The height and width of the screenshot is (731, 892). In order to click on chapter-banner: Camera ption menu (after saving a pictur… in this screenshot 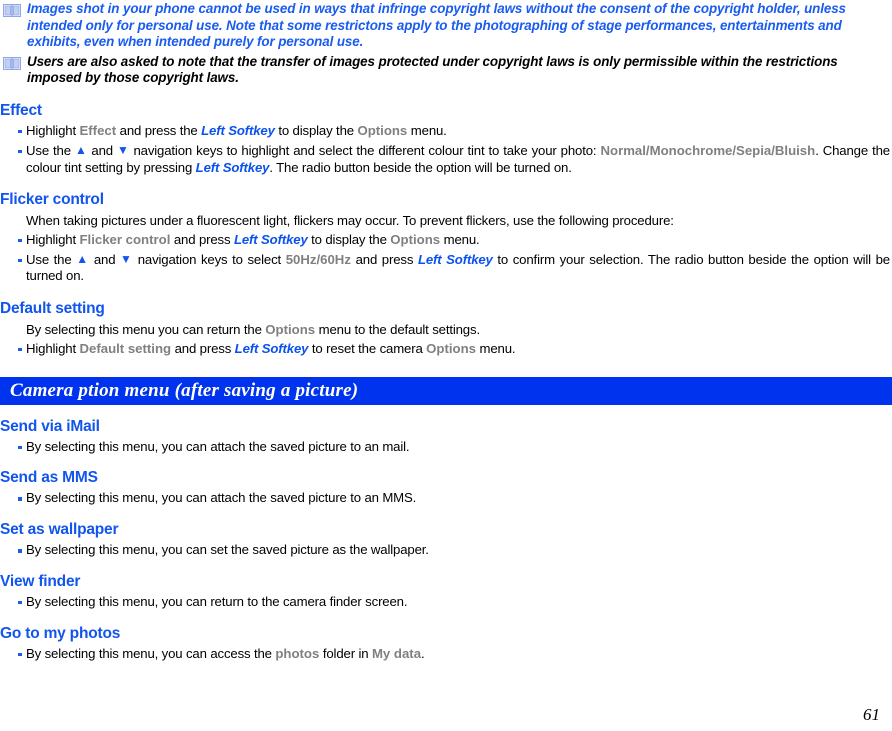, I will do `click(446, 389)`.